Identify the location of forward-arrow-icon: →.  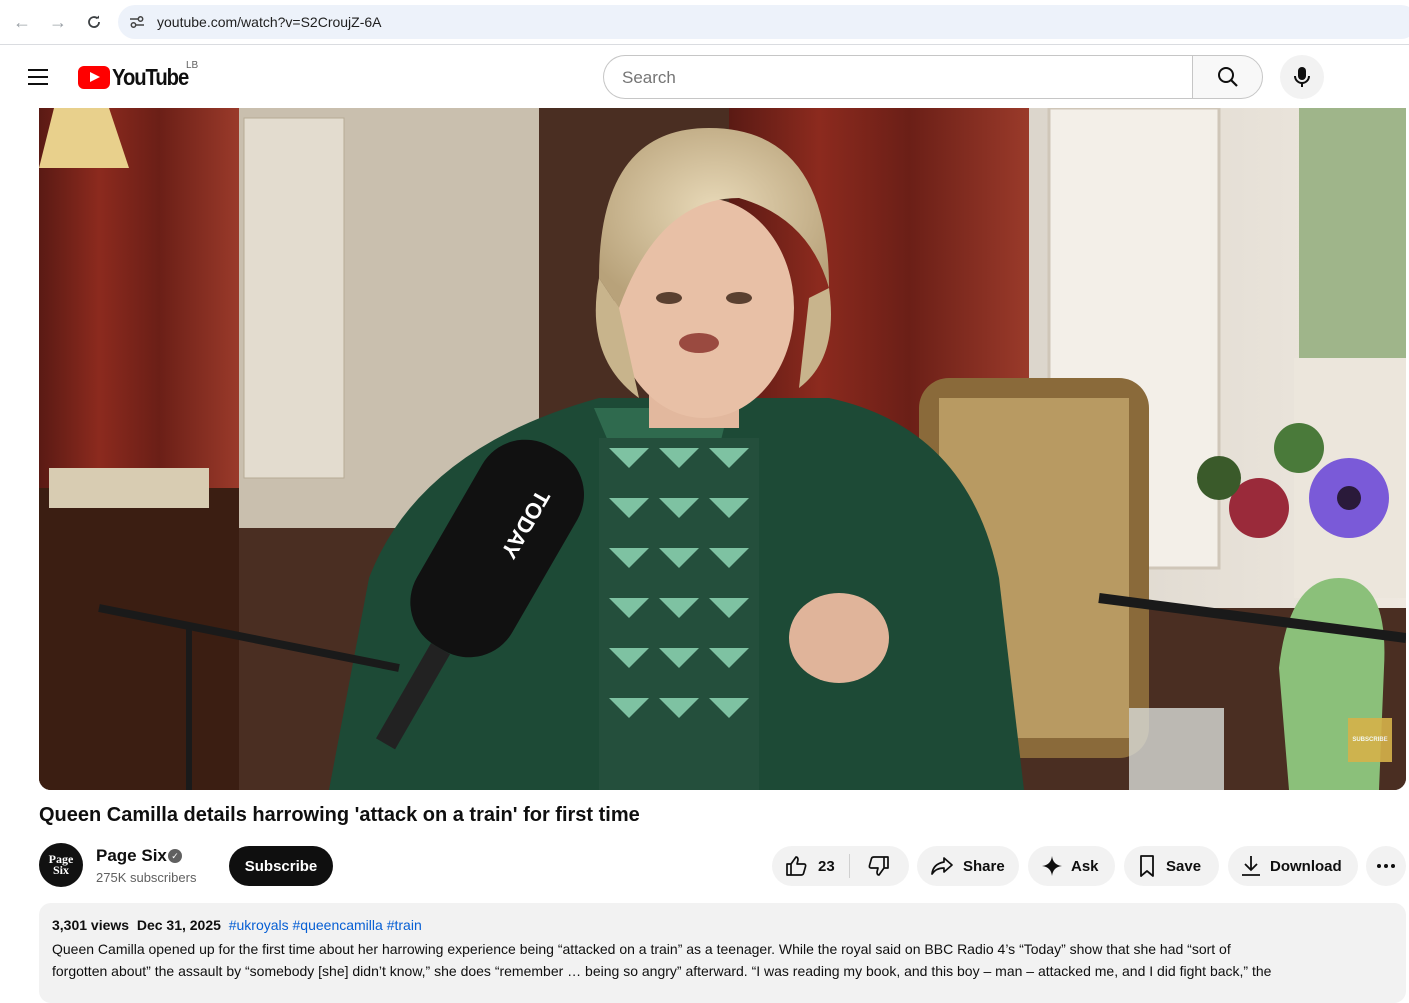
(58, 22).